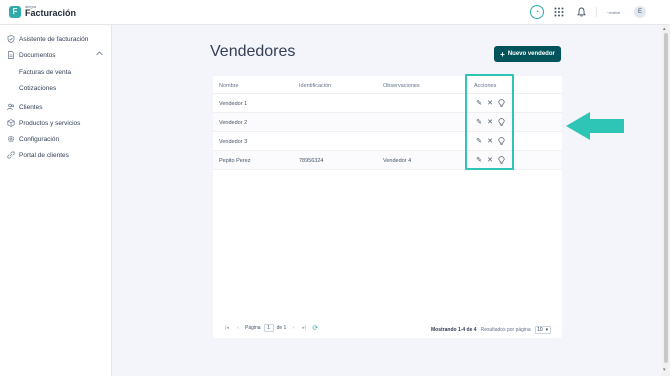  I want to click on box-icon, so click(11, 123).